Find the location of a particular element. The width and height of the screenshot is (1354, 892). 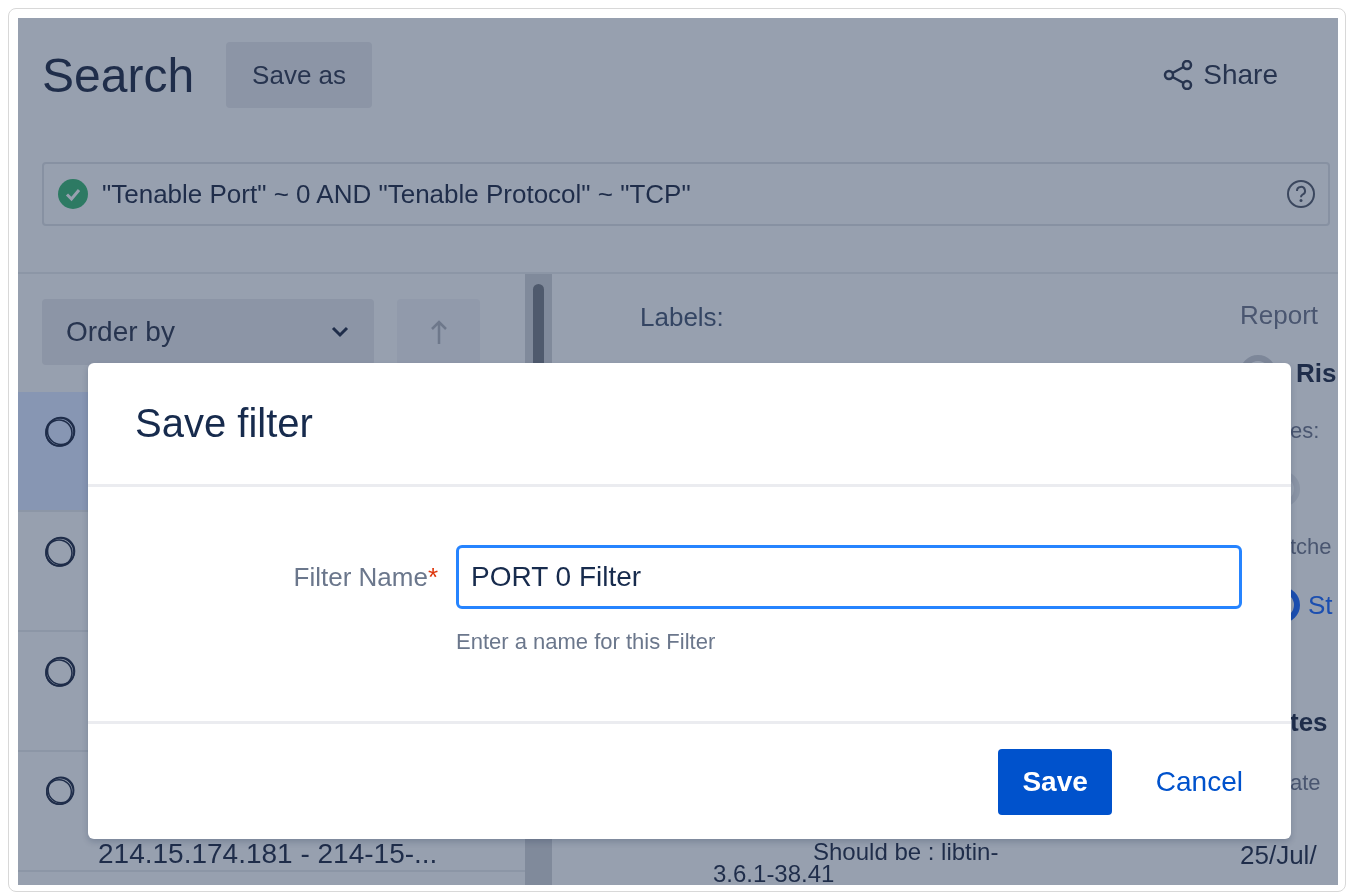

side-link: St is located at coordinates (1320, 605).